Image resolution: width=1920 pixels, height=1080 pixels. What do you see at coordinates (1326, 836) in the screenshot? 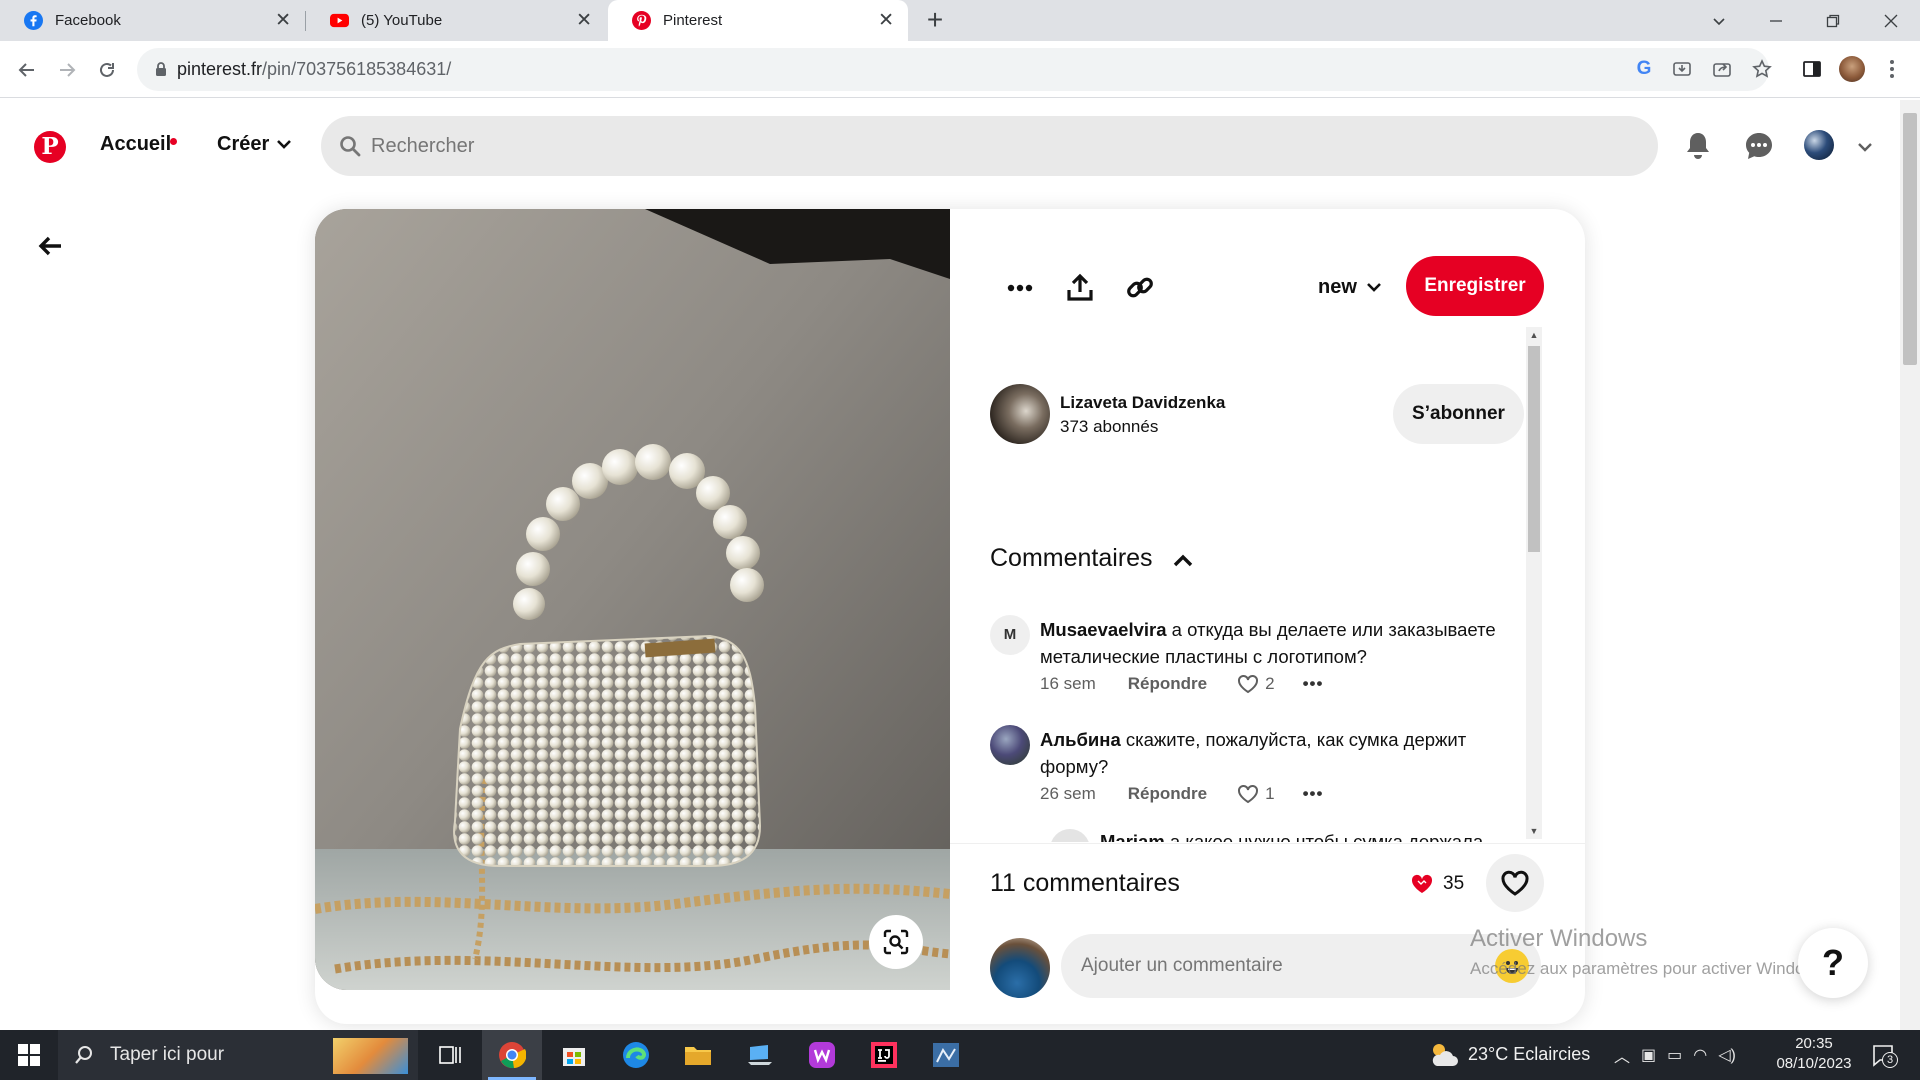
I see `comment-text: а какое нужно чтобы сумка держала` at bounding box center [1326, 836].